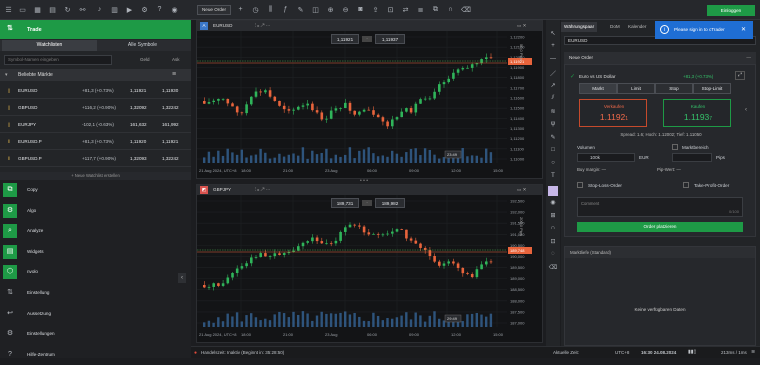 The image size is (760, 365). Describe the element at coordinates (553, 61) in the screenshot. I see `hline-icon: —` at that location.